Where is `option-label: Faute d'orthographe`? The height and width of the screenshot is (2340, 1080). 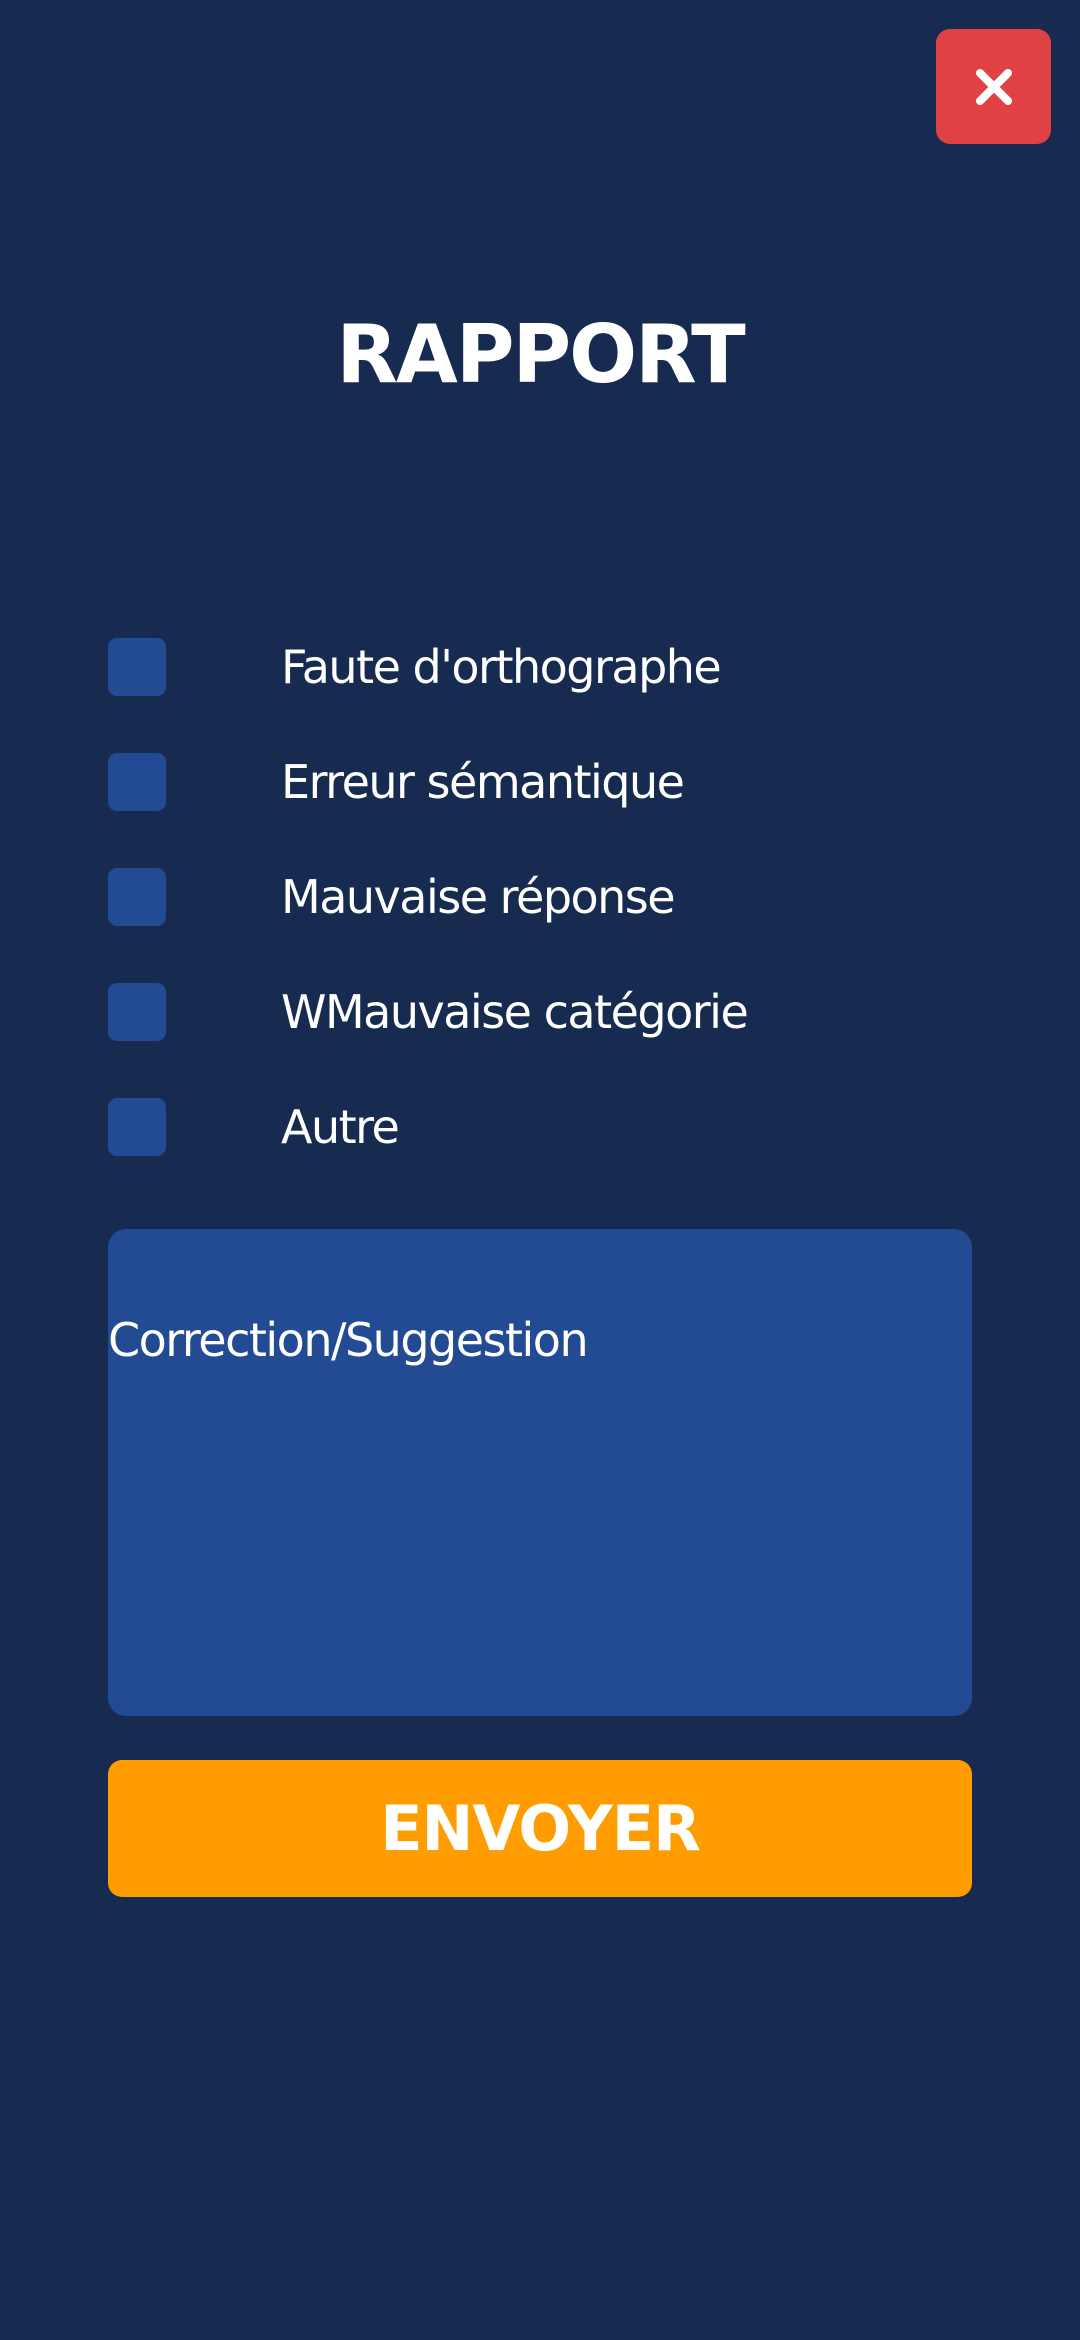
option-label: Faute d'orthographe is located at coordinates (501, 667).